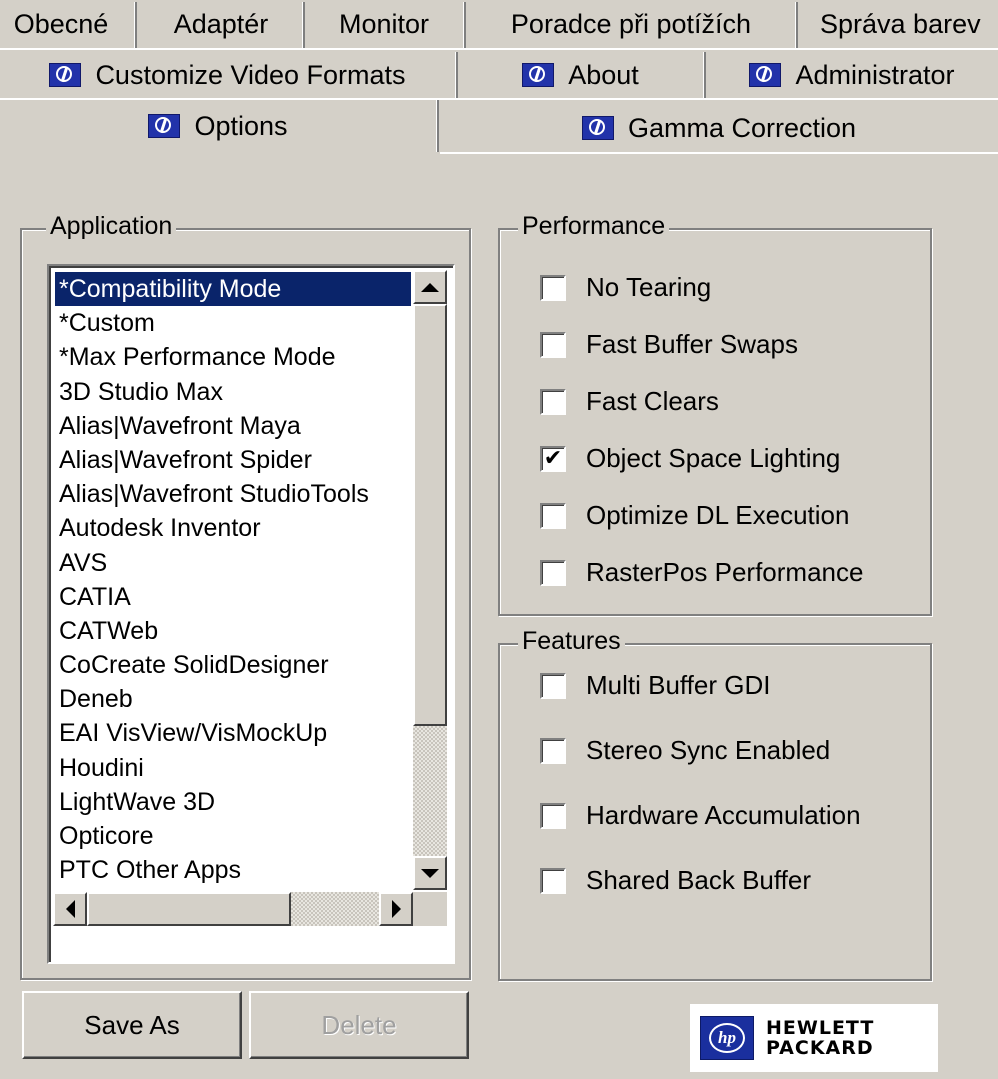  What do you see at coordinates (430, 515) in the screenshot?
I see `vertical-scroll-thumb` at bounding box center [430, 515].